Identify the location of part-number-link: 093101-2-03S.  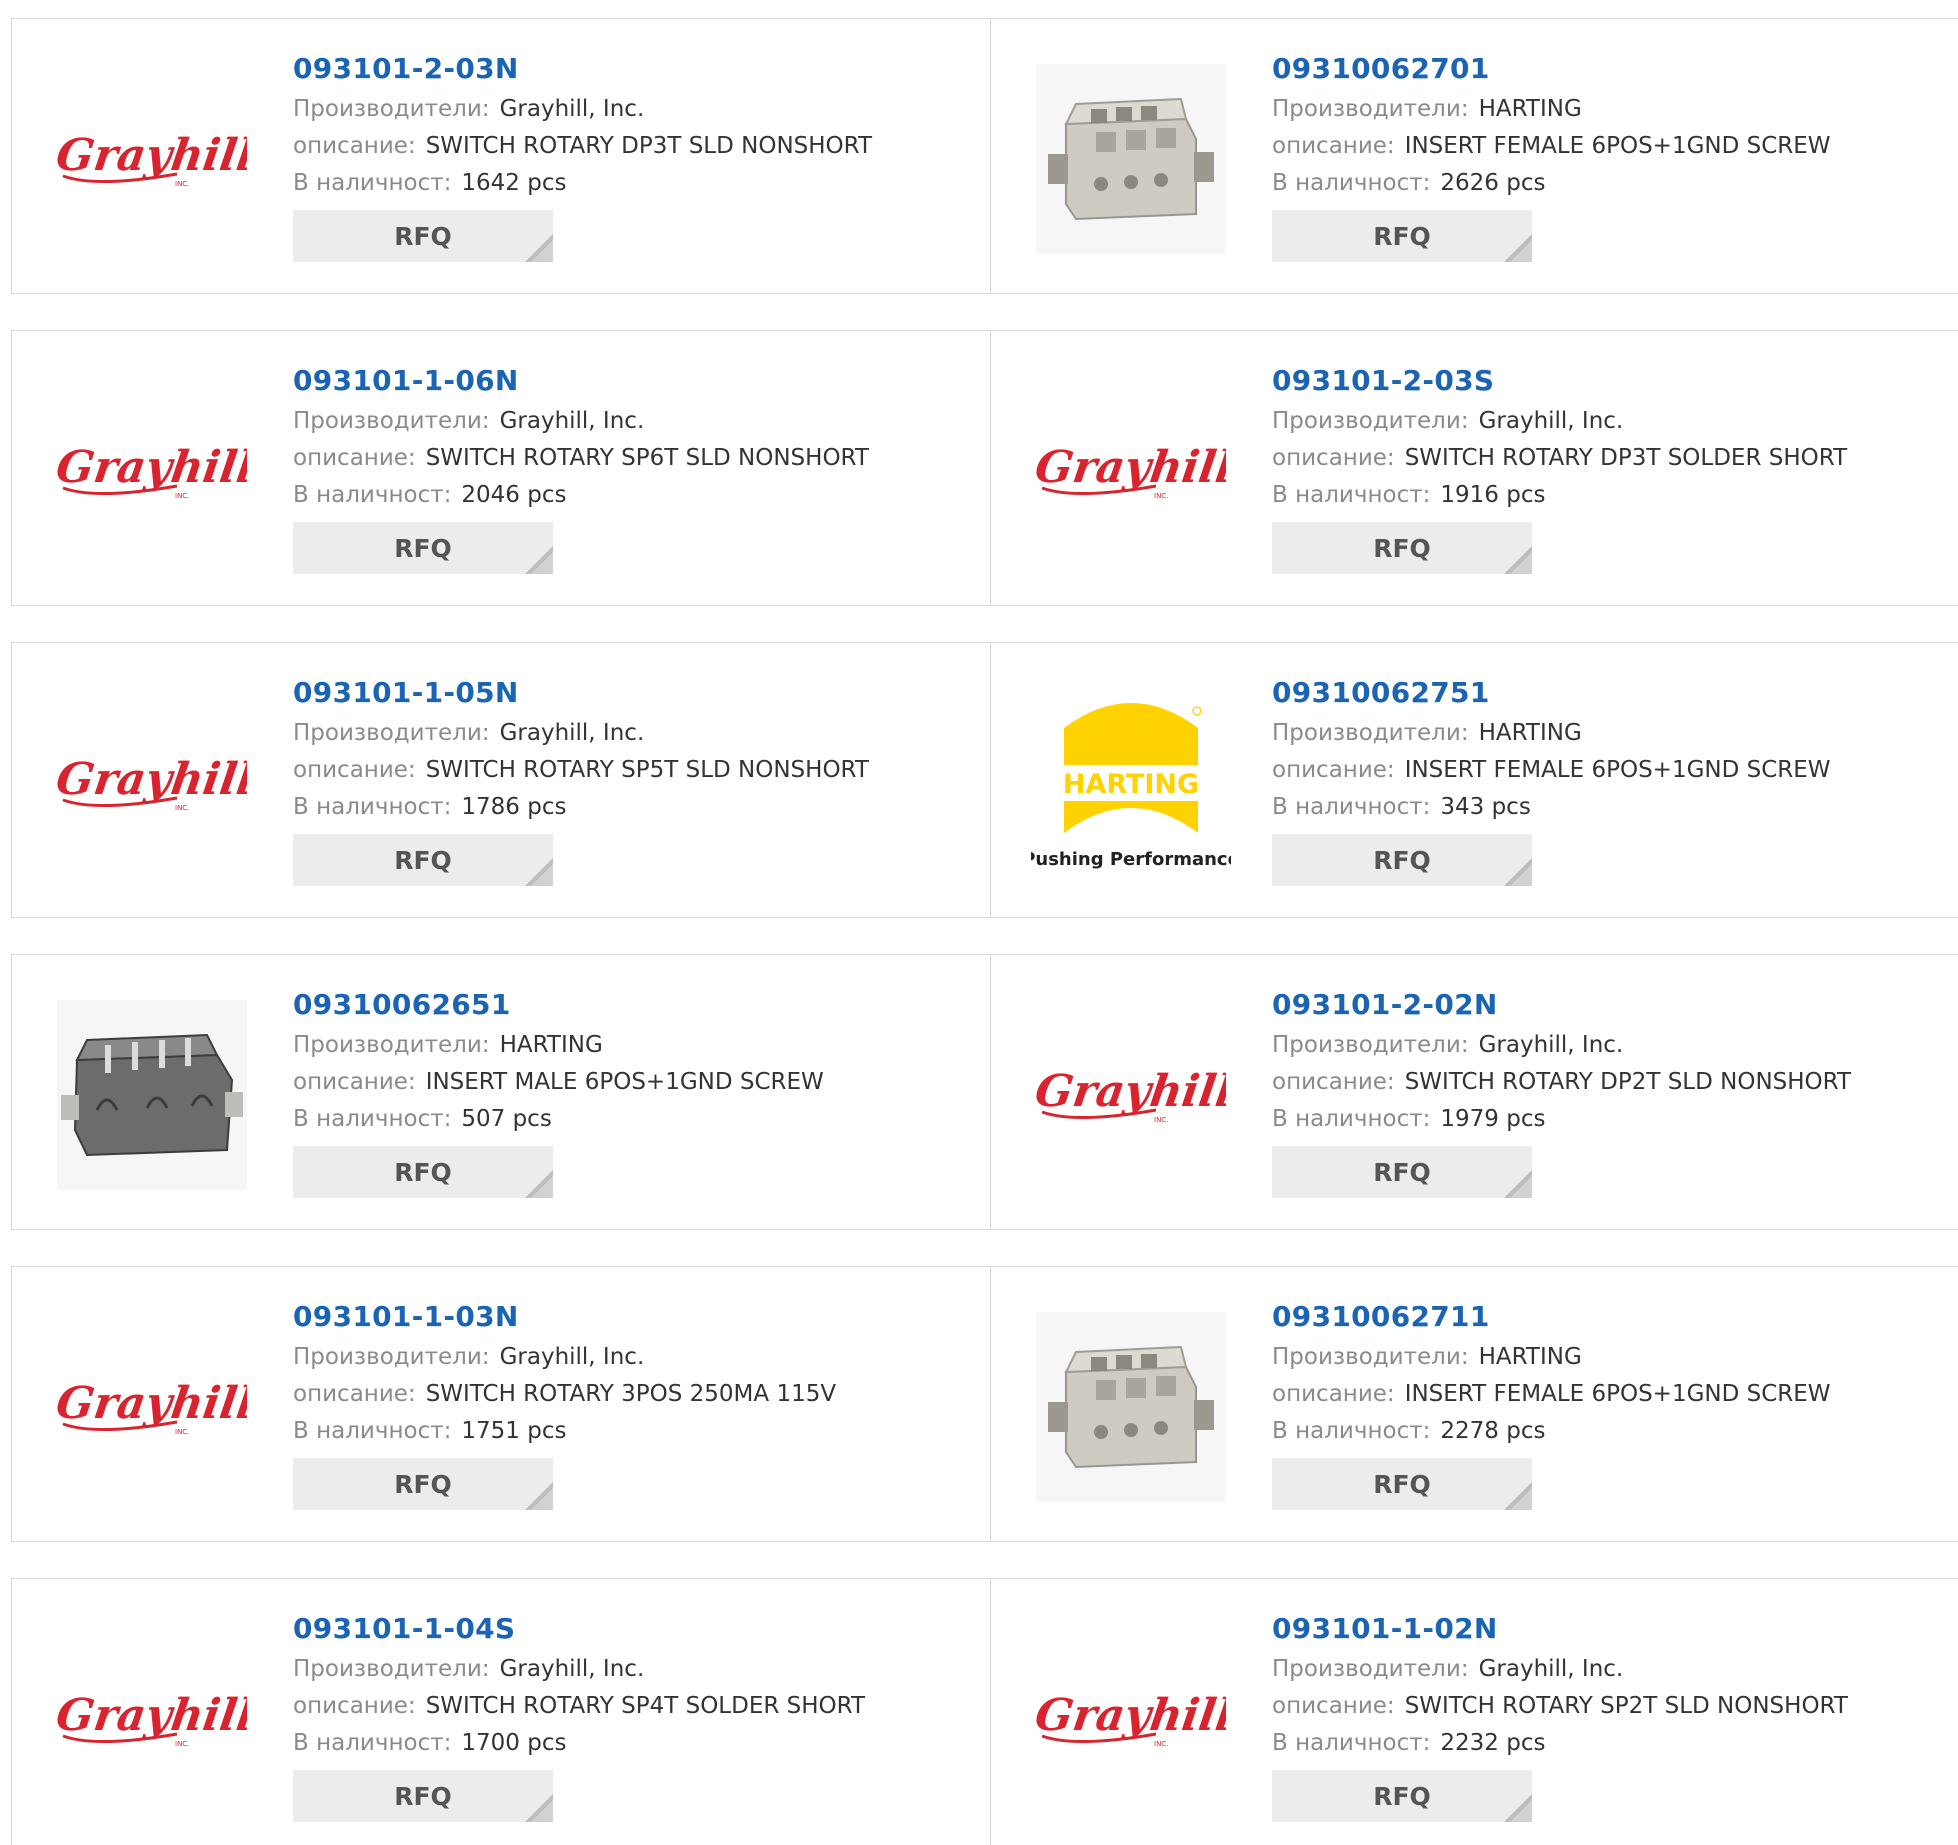
(1612, 382).